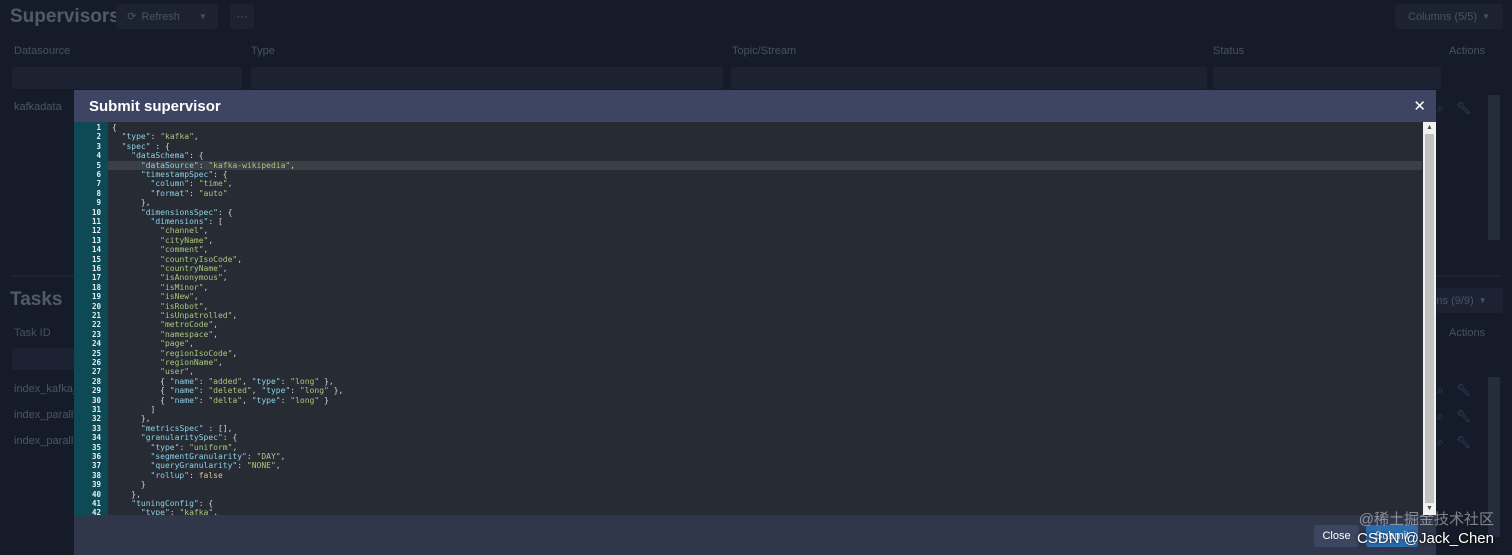 The height and width of the screenshot is (555, 1512). I want to click on code-line: 4 "dataSchema": {, so click(748, 155).